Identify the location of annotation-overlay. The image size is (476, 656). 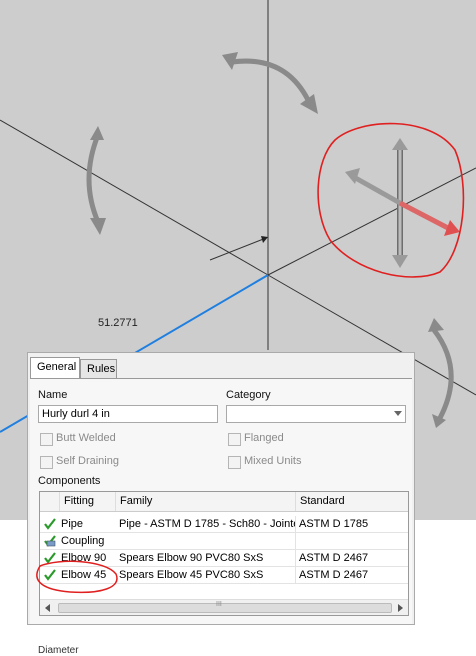
(77, 577).